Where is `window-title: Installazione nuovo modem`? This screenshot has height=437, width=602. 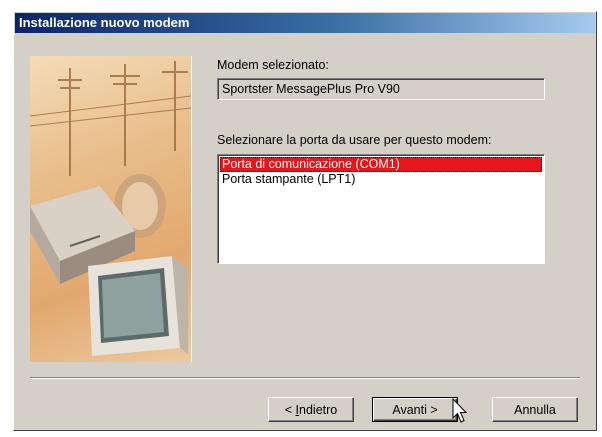
window-title: Installazione nuovo modem is located at coordinates (104, 22).